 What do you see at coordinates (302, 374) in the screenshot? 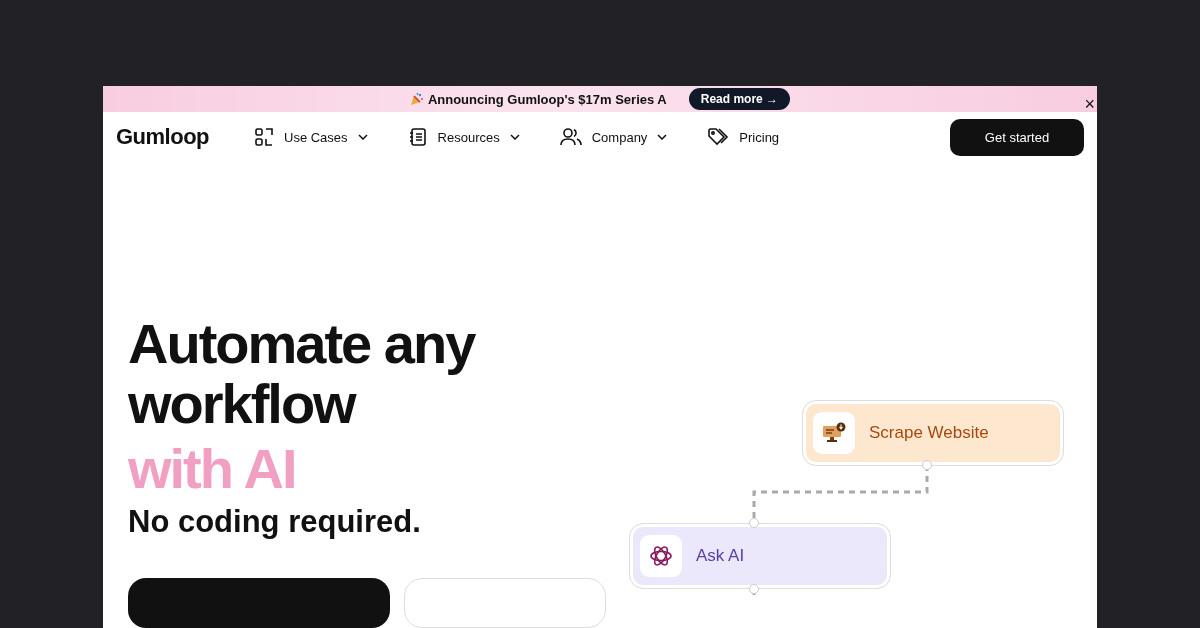
I see `headline: Automate any workflow` at bounding box center [302, 374].